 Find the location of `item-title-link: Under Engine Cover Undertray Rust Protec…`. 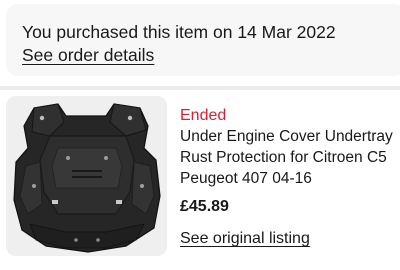

item-title-link: Under Engine Cover Undertray Rust Protec… is located at coordinates (290, 157).